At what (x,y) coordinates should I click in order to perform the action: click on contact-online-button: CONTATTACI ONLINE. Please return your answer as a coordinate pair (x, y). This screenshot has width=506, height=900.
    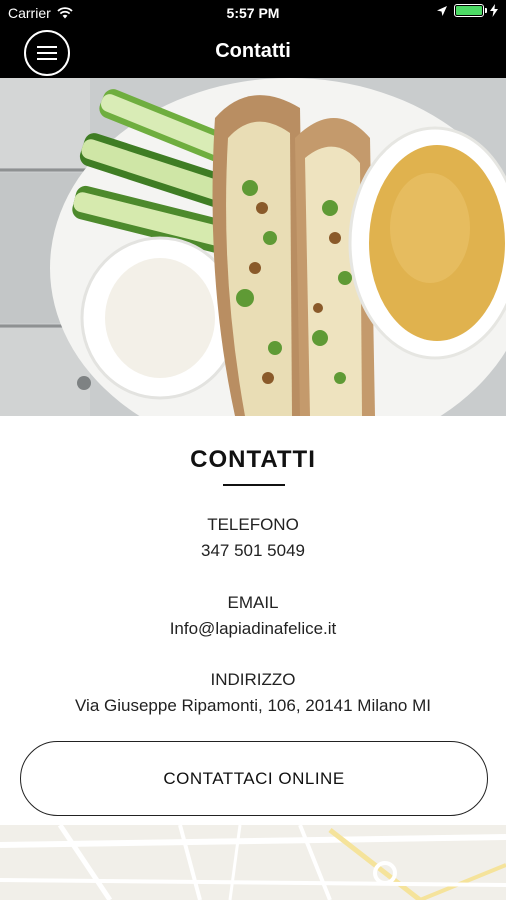
    Looking at the image, I should click on (254, 778).